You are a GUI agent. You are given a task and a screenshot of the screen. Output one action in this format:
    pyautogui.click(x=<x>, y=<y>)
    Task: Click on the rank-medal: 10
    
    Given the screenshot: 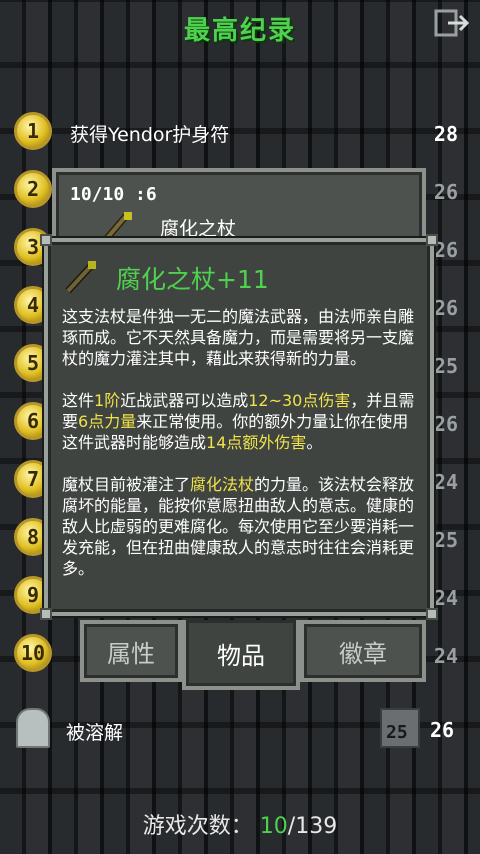 What is the action you would take?
    pyautogui.click(x=33, y=653)
    